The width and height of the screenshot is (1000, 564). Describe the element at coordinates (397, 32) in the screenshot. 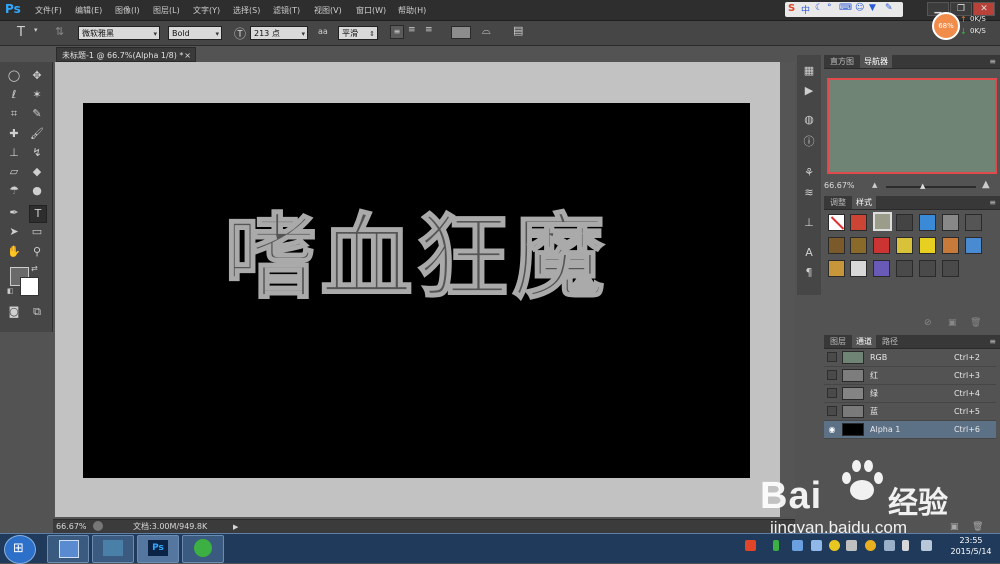

I see `align-left-icon: ≡` at that location.